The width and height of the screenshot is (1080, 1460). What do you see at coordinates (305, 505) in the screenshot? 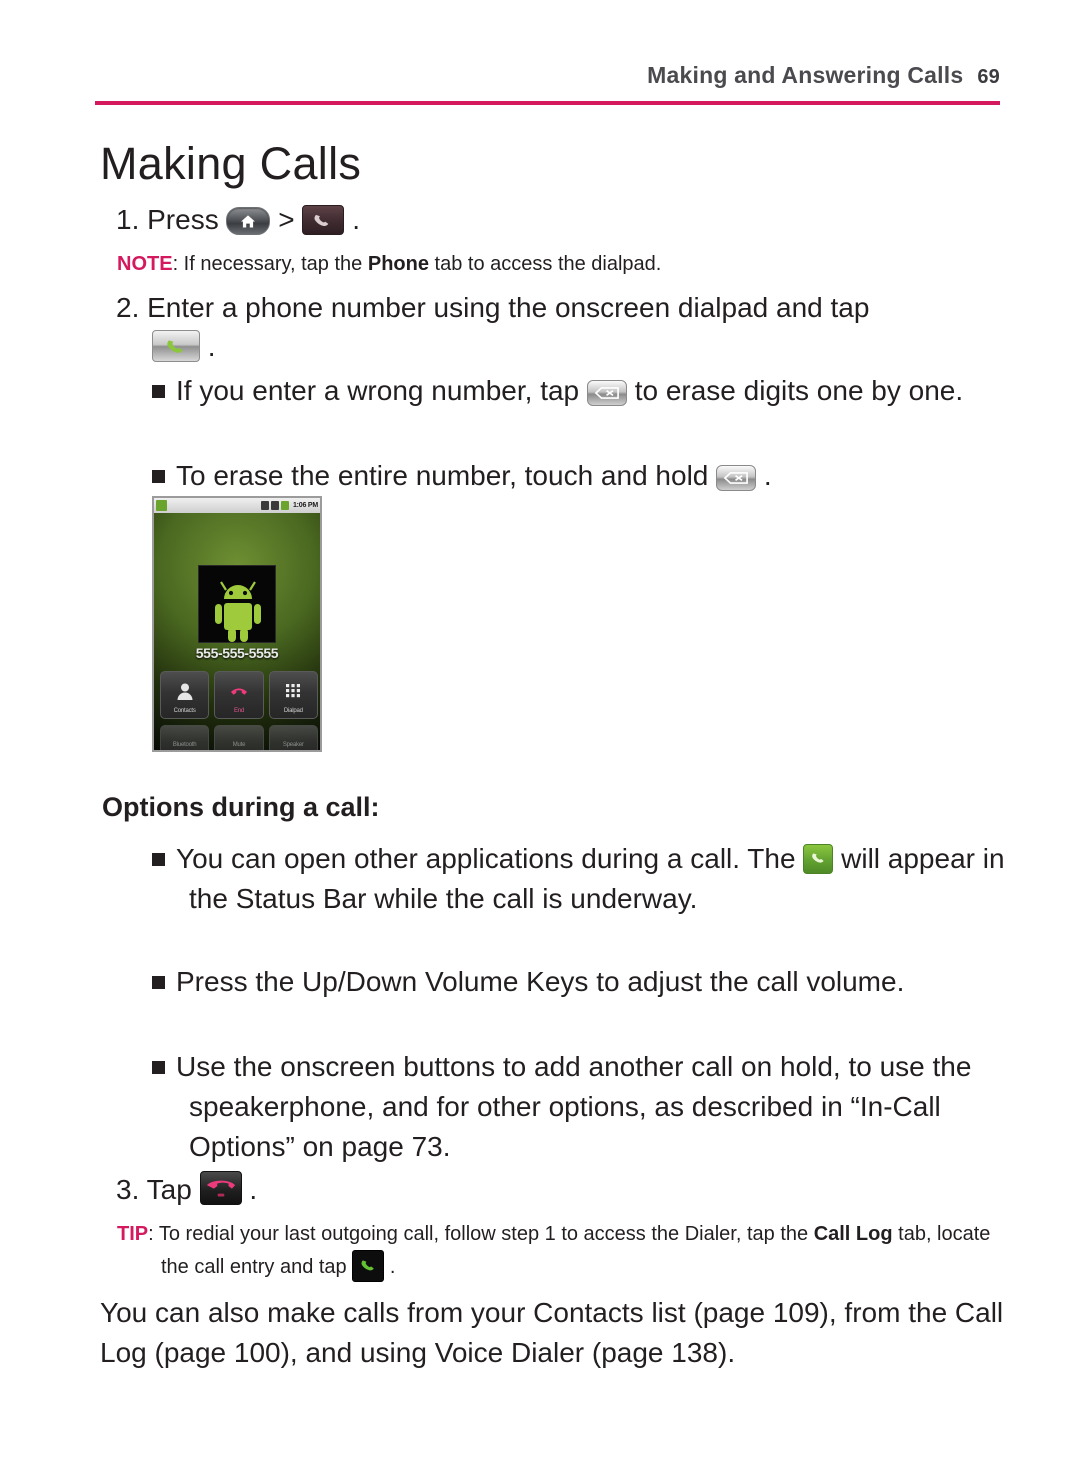
I see `status-bar-time: 1:06 PM` at bounding box center [305, 505].